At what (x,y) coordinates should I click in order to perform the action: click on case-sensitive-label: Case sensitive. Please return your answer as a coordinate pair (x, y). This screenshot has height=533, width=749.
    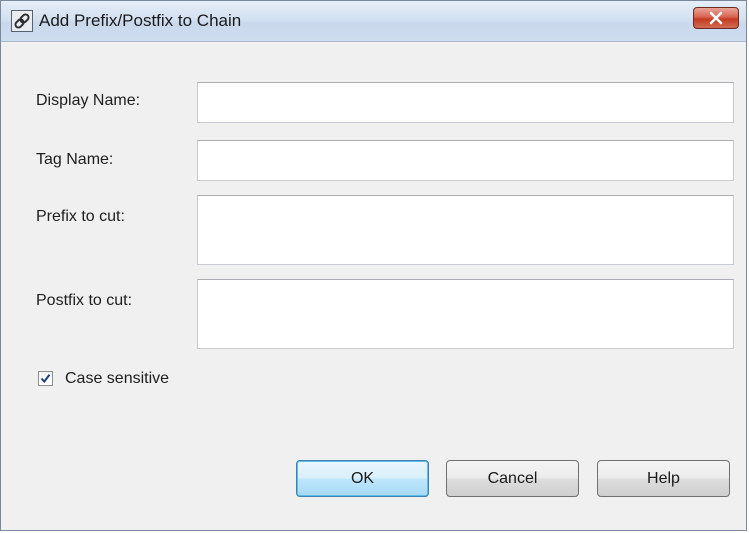
    Looking at the image, I should click on (117, 378).